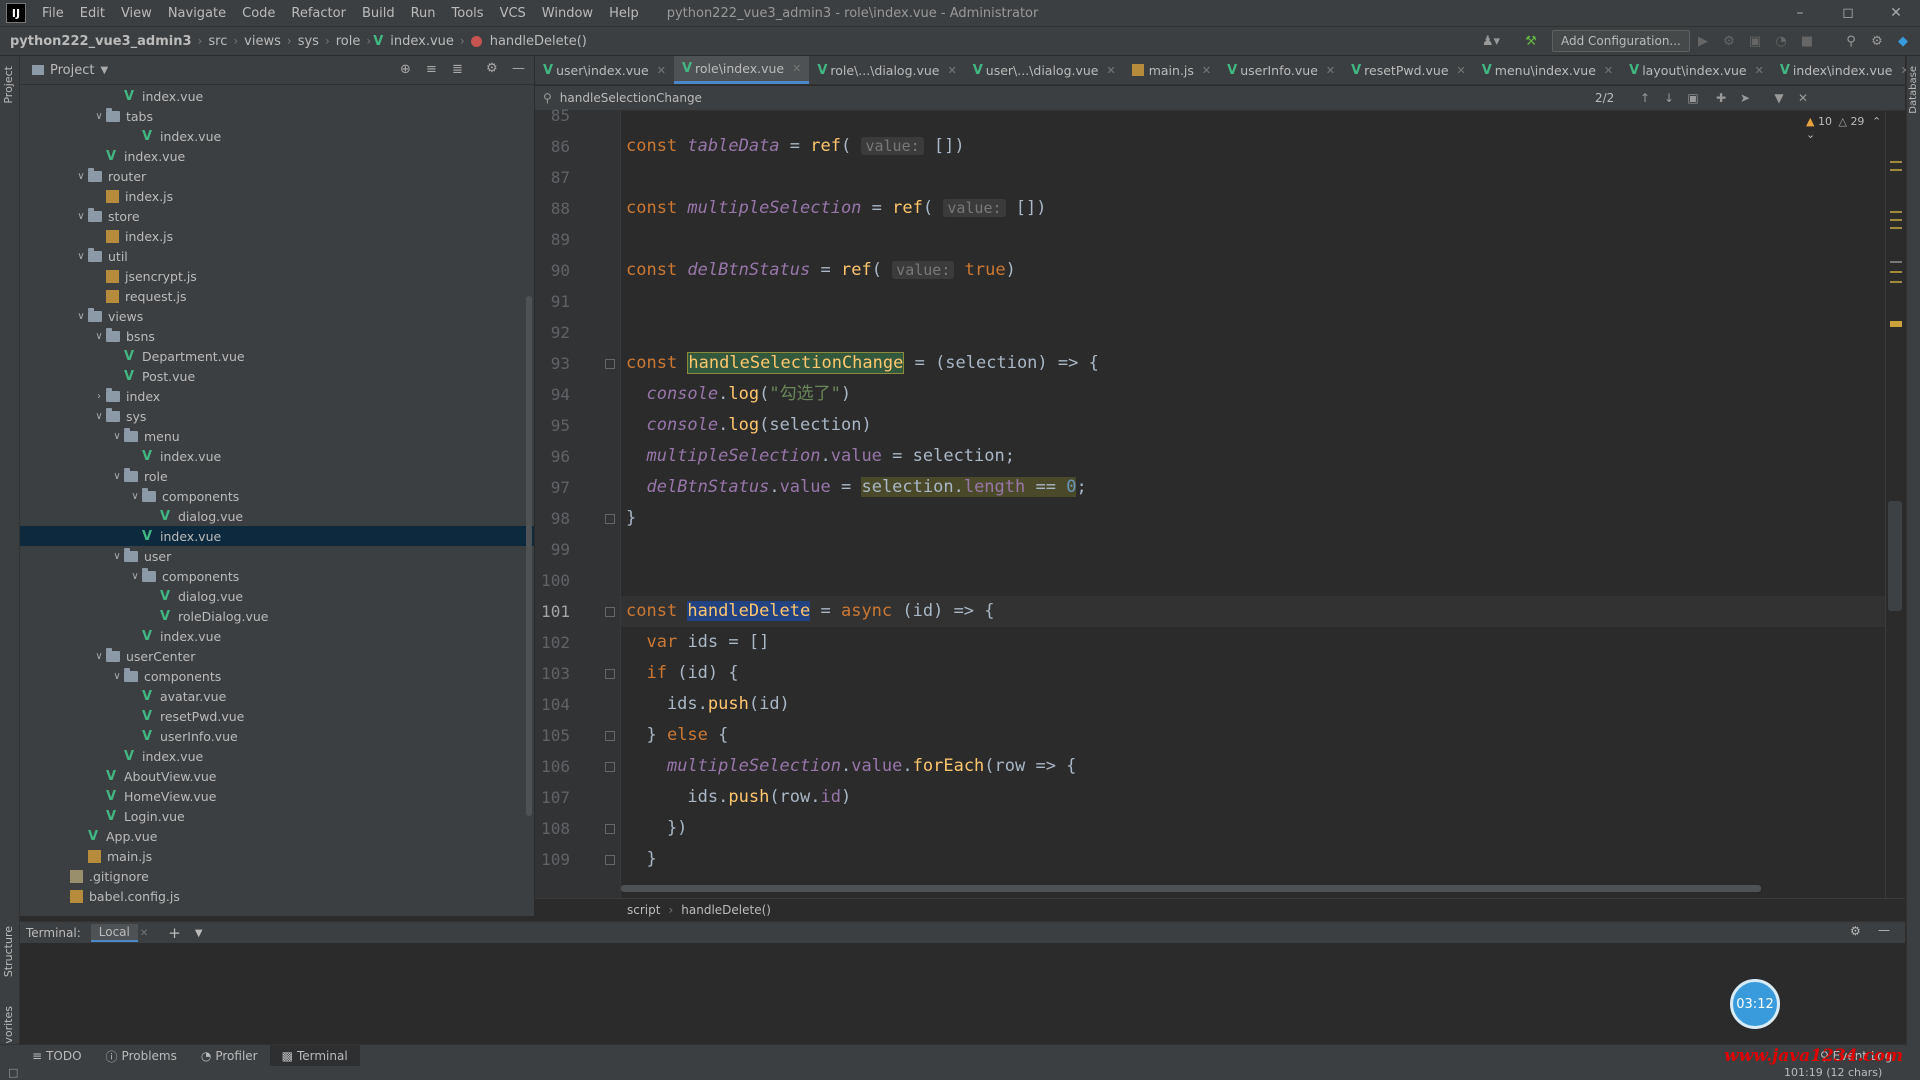 The image size is (1920, 1080). Describe the element at coordinates (378, 13) in the screenshot. I see `menu-build: Build` at that location.